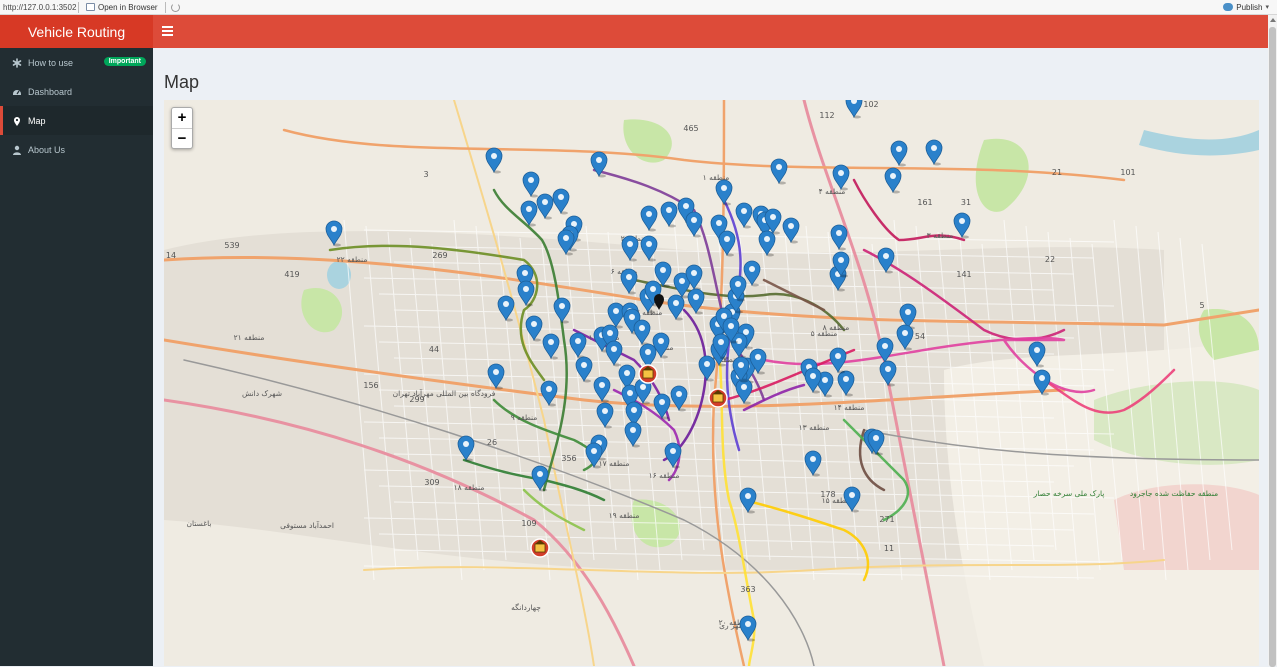 The height and width of the screenshot is (667, 1277). I want to click on road-number-label: 161, so click(924, 202).